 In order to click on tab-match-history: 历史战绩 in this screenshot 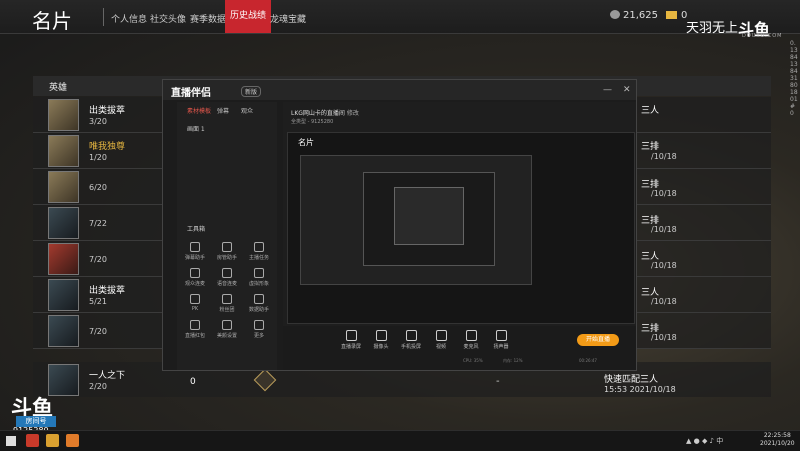, I will do `click(248, 16)`.